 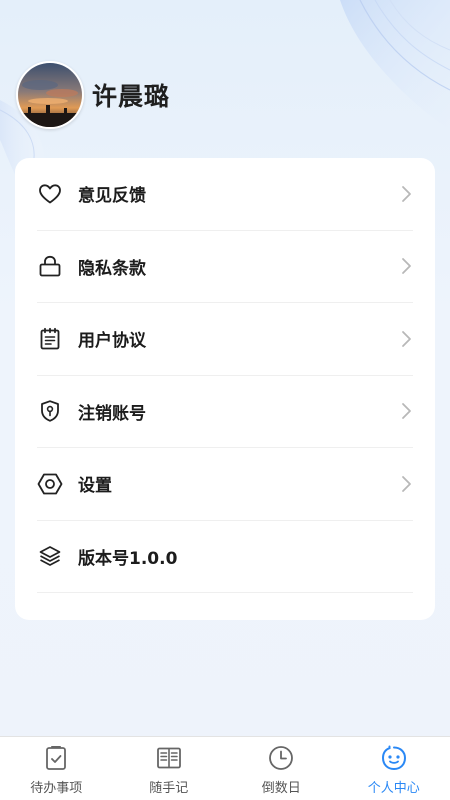 What do you see at coordinates (225, 484) in the screenshot?
I see `menu-item-settings: 设置` at bounding box center [225, 484].